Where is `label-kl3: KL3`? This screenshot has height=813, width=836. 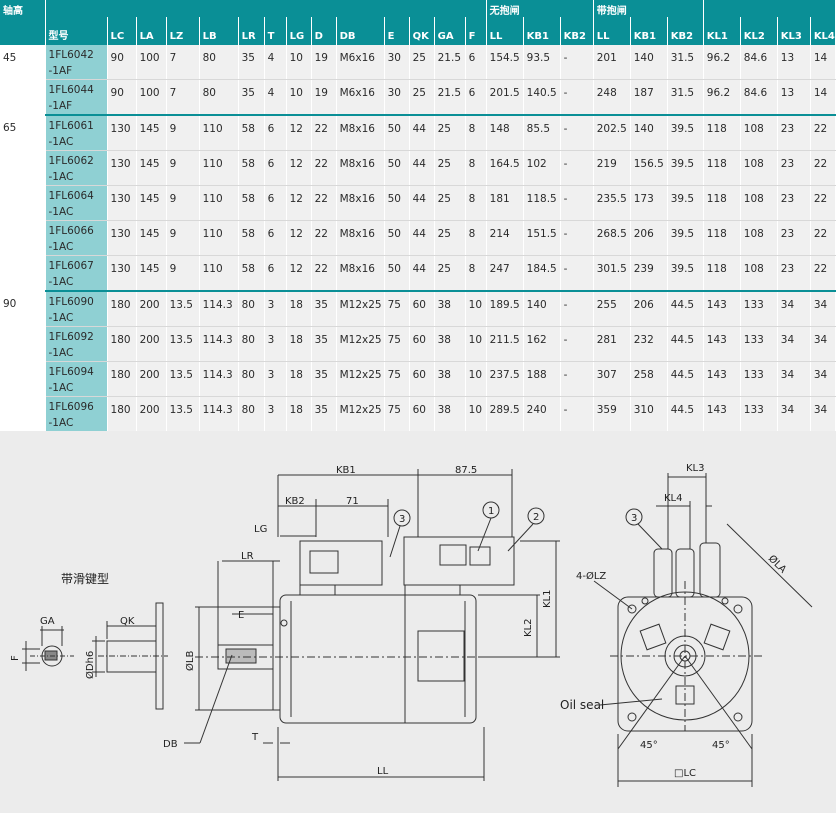
label-kl3: KL3 is located at coordinates (695, 468).